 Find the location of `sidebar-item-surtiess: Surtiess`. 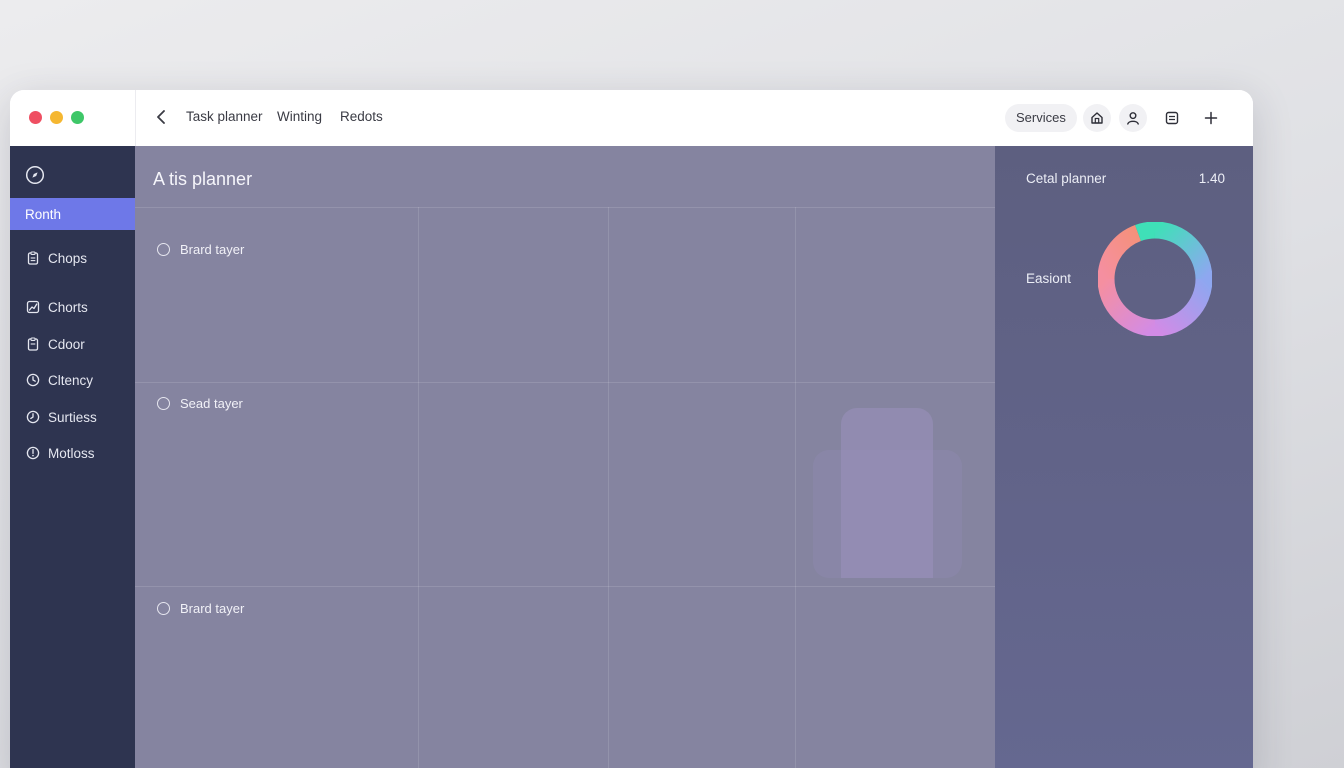

sidebar-item-surtiess: Surtiess is located at coordinates (72, 417).